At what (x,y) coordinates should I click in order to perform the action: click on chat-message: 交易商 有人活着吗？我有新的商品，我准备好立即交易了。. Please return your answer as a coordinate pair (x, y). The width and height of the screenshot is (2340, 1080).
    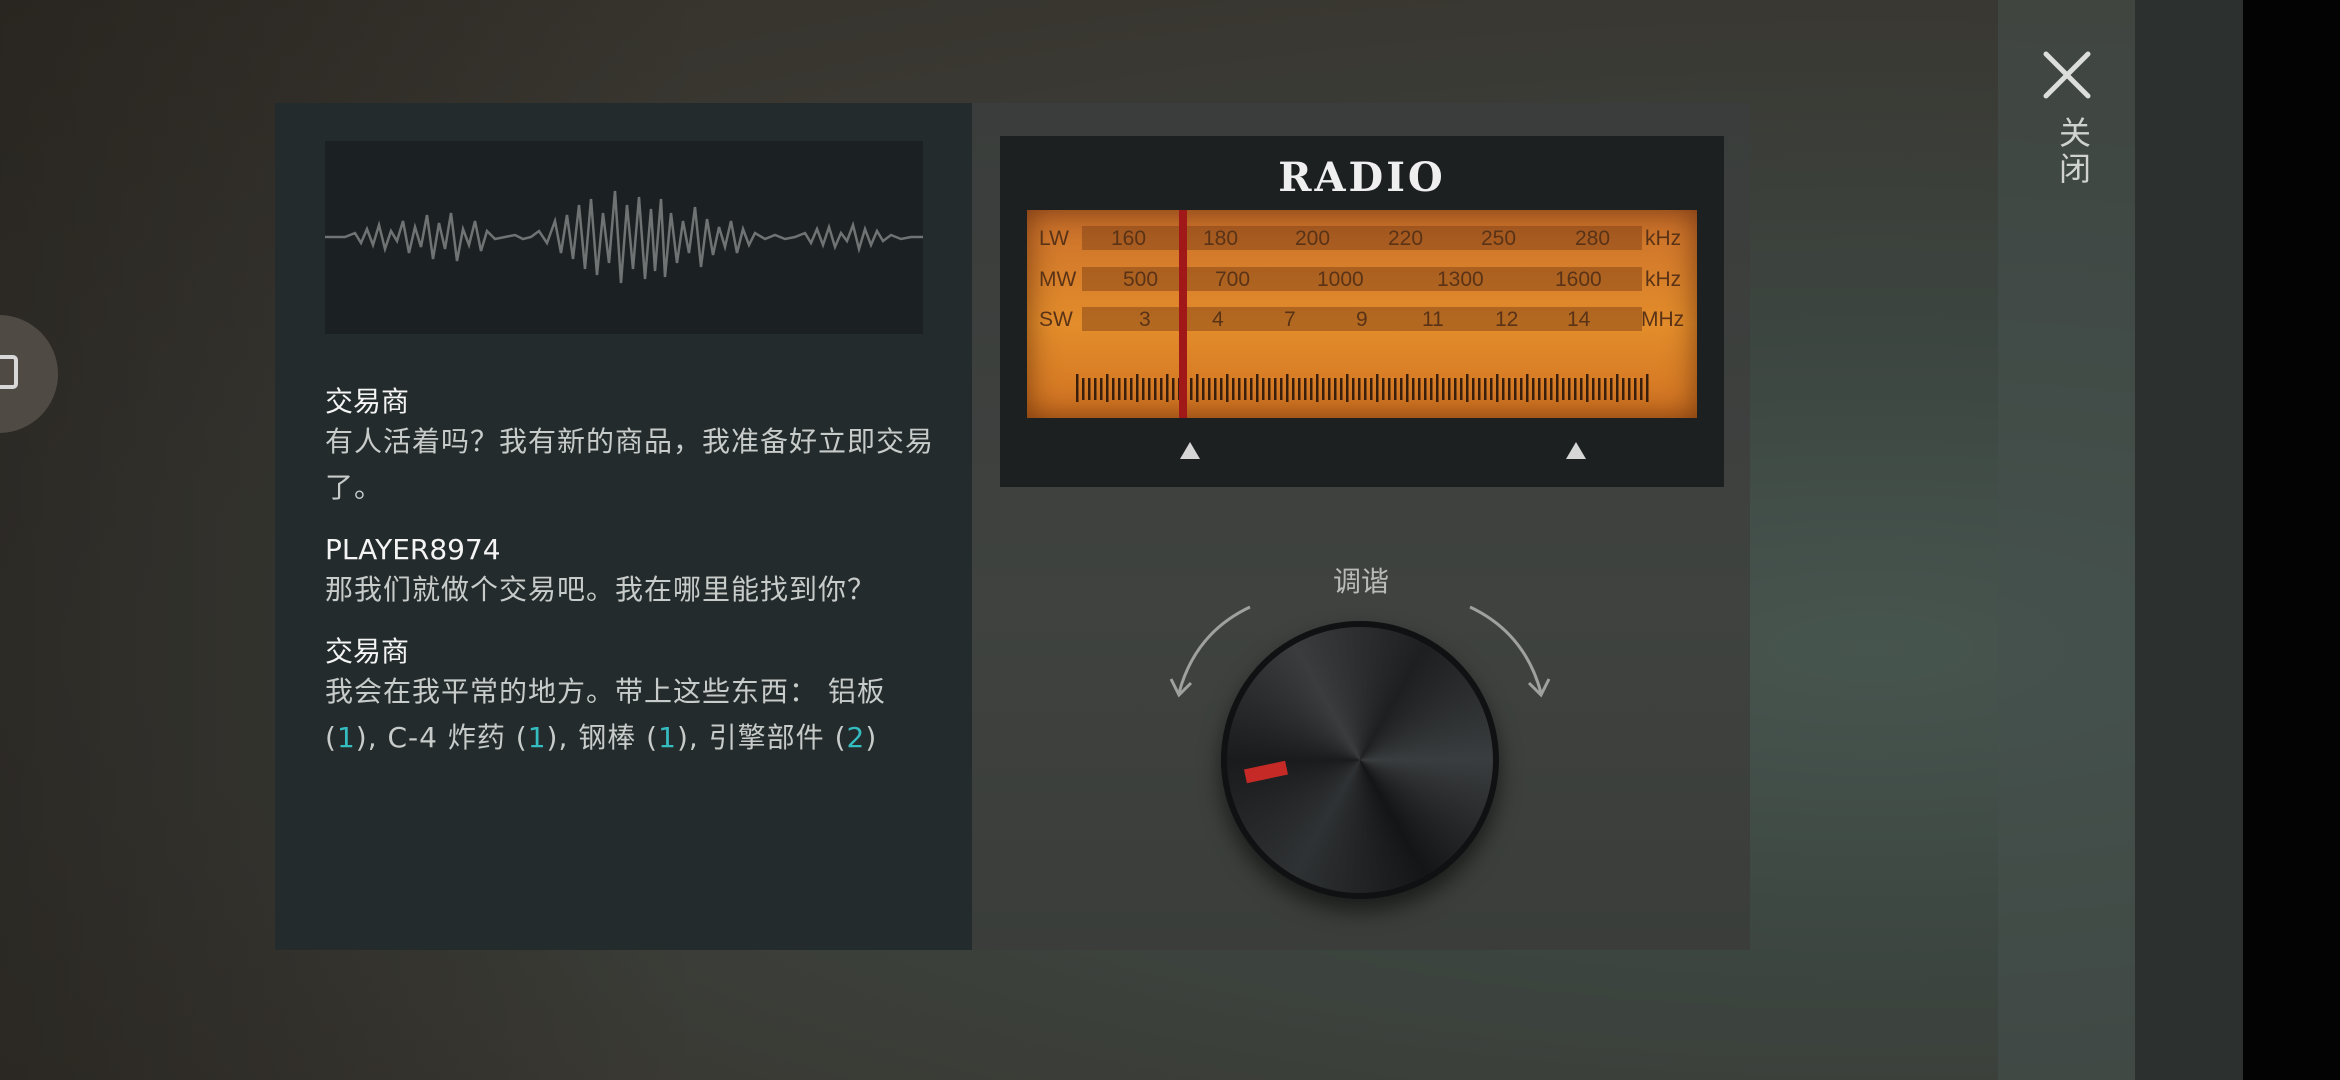
    Looking at the image, I should click on (630, 448).